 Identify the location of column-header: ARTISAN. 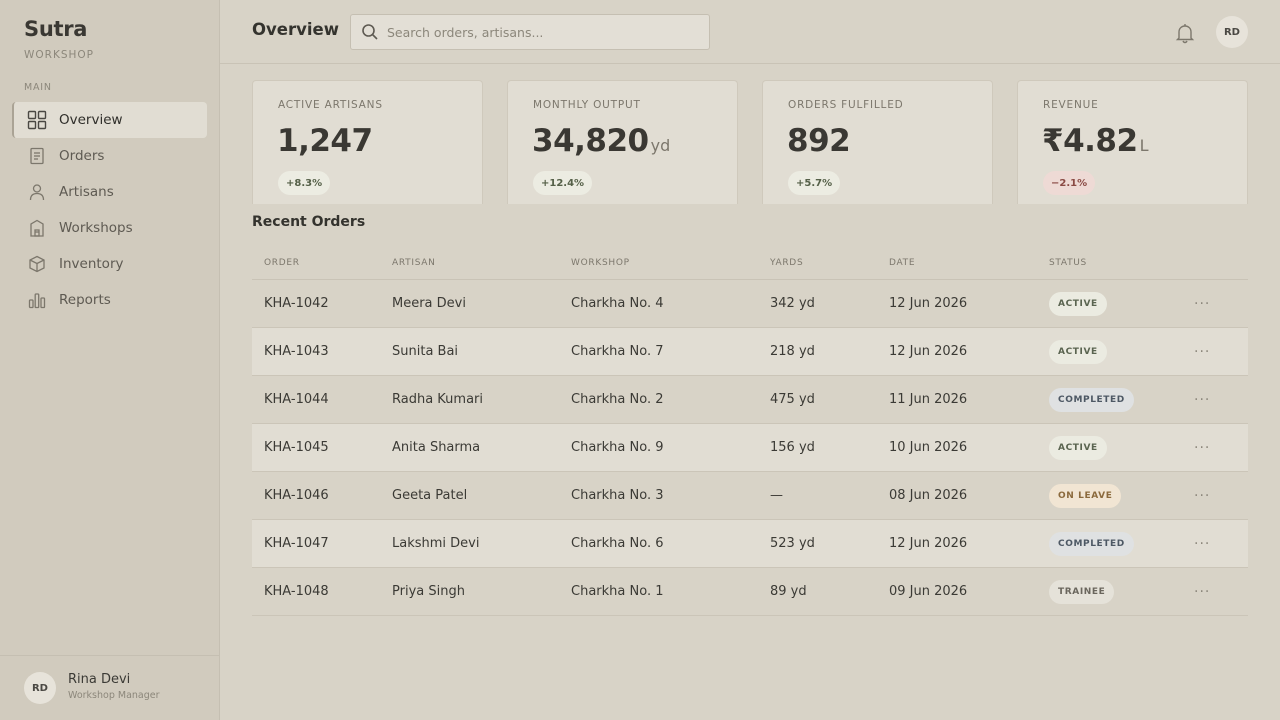
(481, 263).